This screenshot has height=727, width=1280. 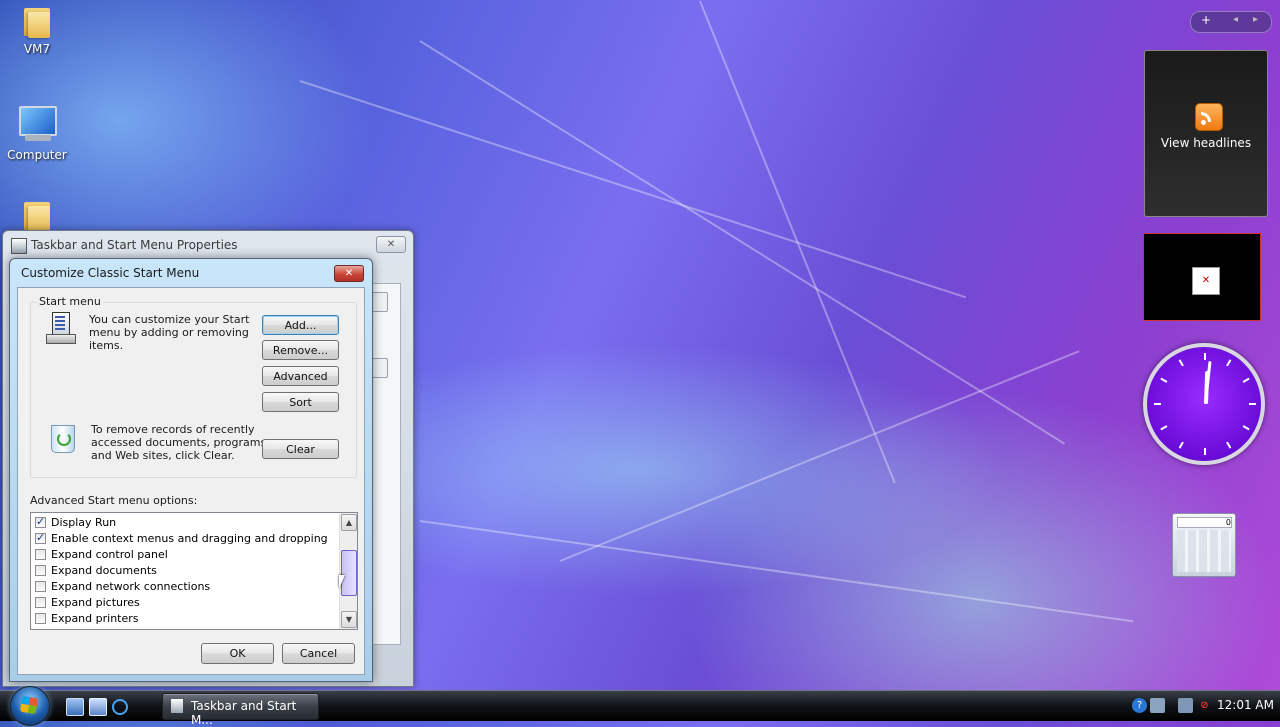 What do you see at coordinates (1209, 117) in the screenshot?
I see `rss-feed-icon` at bounding box center [1209, 117].